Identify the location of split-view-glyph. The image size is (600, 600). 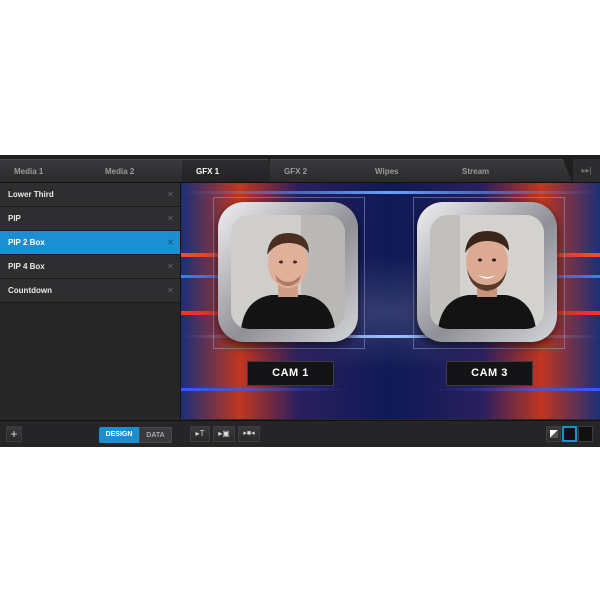
(554, 434).